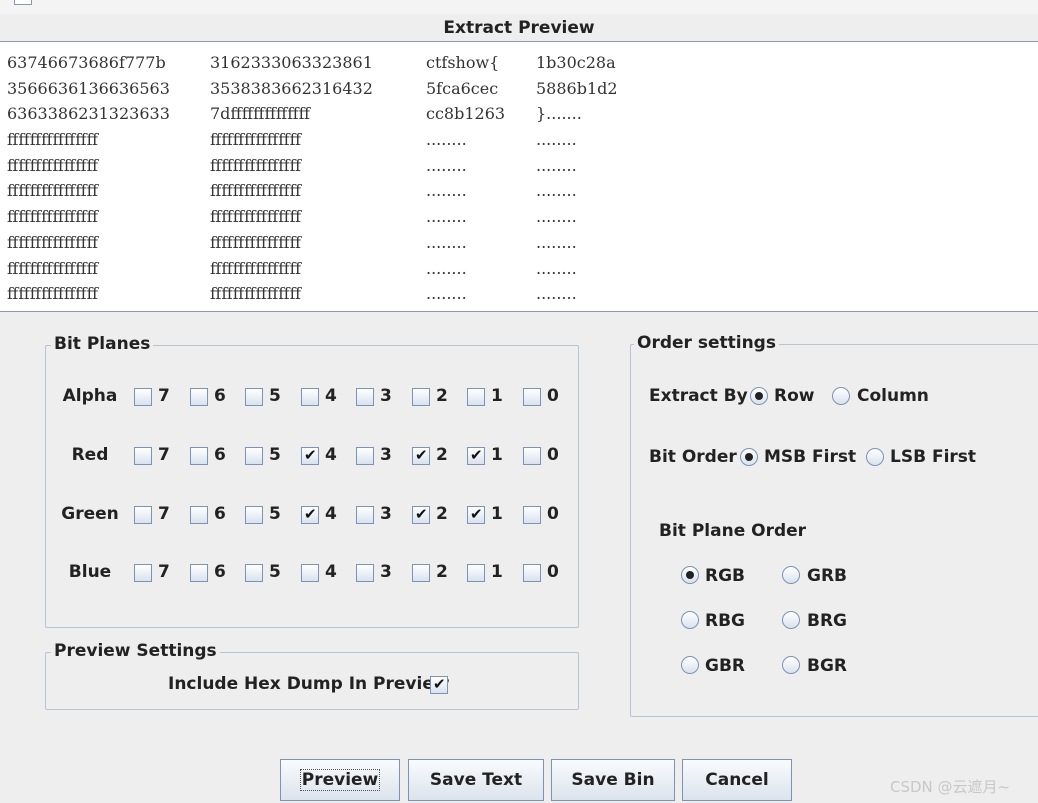 The image size is (1038, 803). Describe the element at coordinates (199, 397) in the screenshot. I see `alpha-bit-6-checkbox` at that location.